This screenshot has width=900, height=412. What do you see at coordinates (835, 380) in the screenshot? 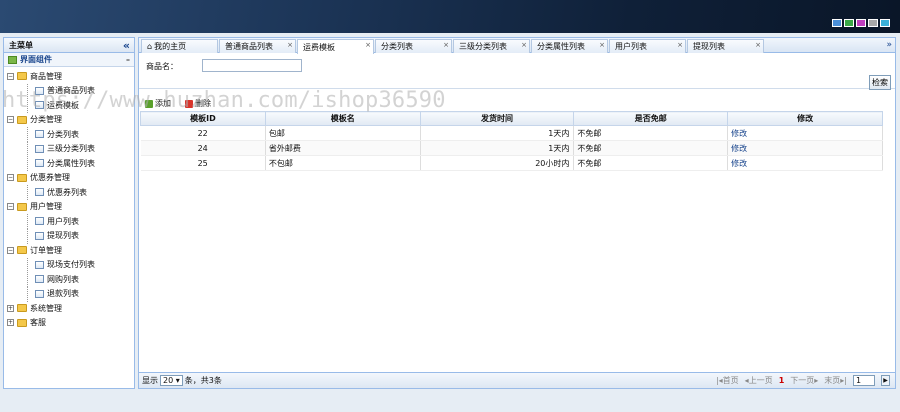
I see `last-page-button: 末页▸|` at bounding box center [835, 380].